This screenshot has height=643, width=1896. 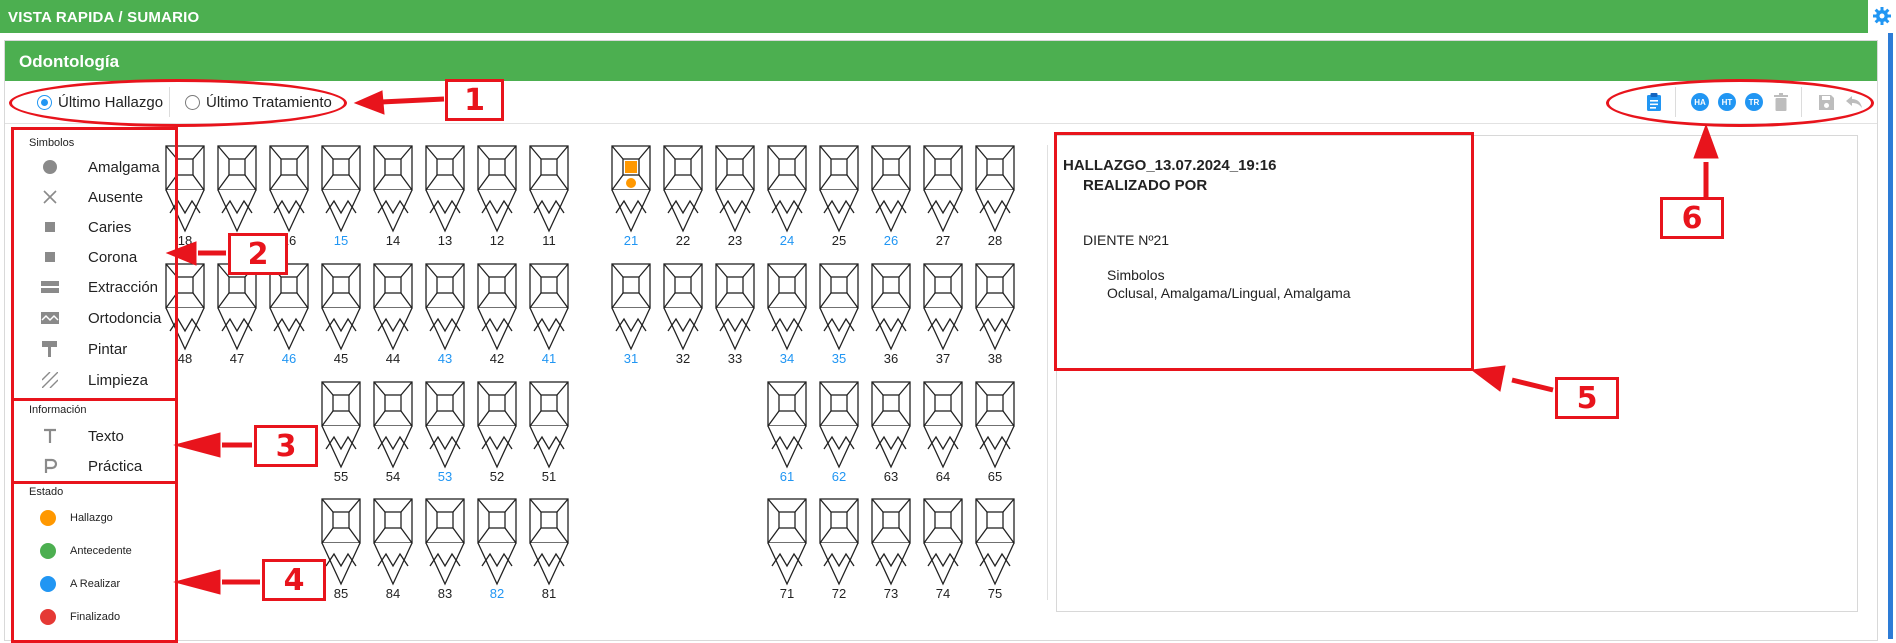 I want to click on gear-icon, so click(x=1882, y=16).